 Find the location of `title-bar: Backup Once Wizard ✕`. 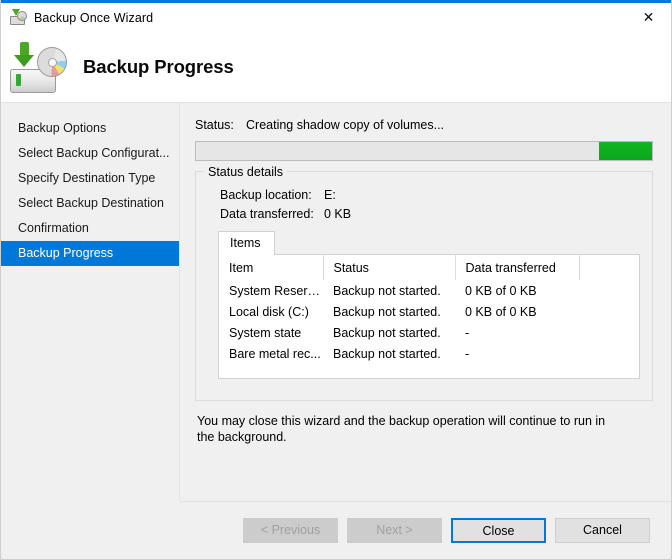

title-bar: Backup Once Wizard ✕ is located at coordinates (336, 17).